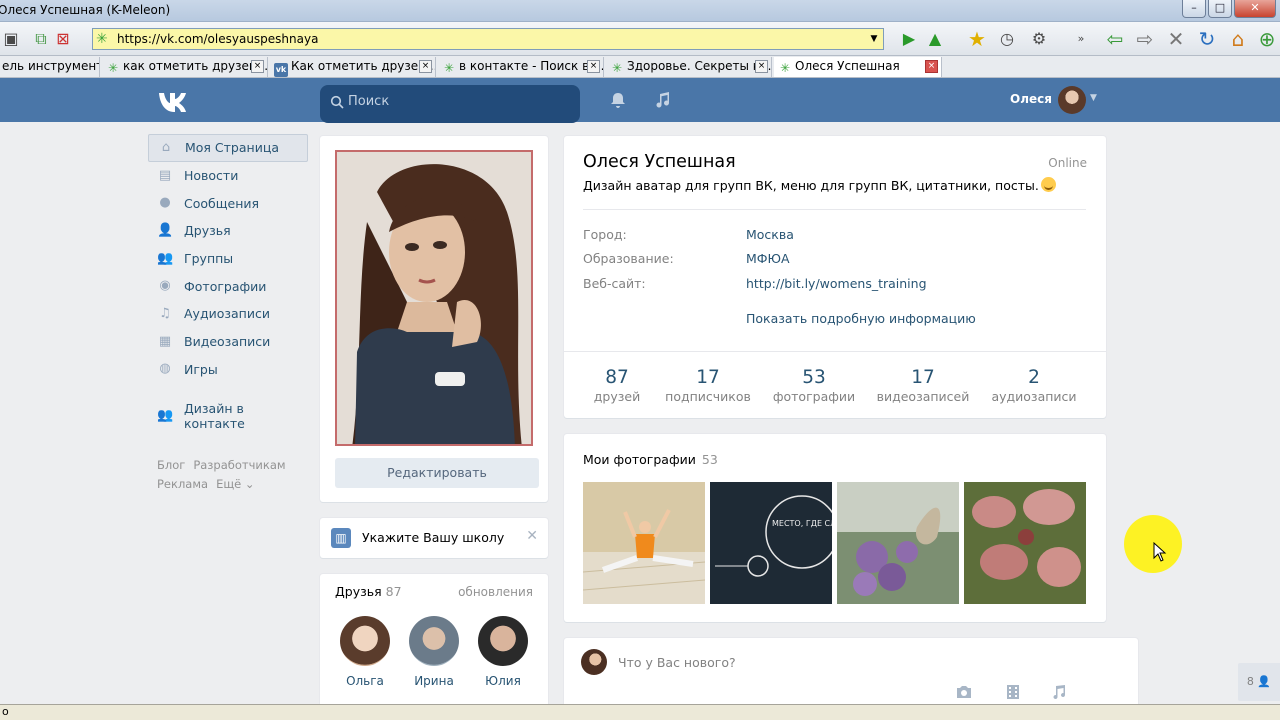  Describe the element at coordinates (1007, 39) in the screenshot. I see `history-icon: ◷` at that location.